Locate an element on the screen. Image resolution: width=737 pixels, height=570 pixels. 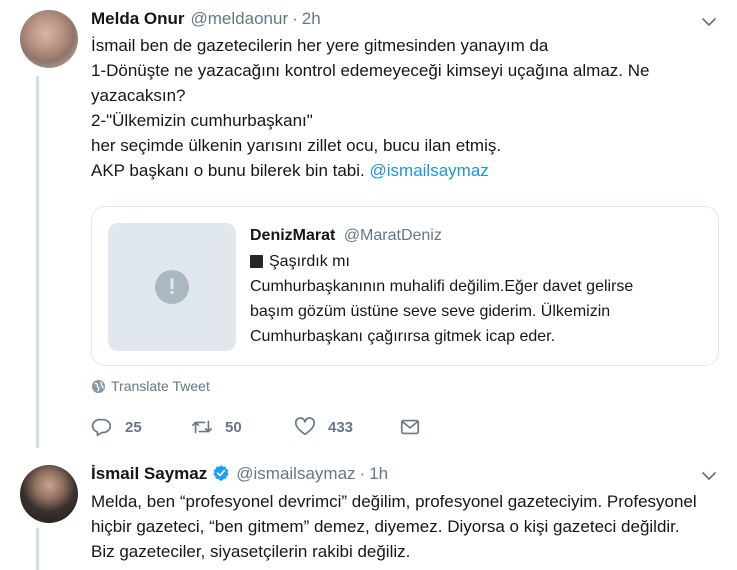
tweet-timestamp: 1h is located at coordinates (378, 474).